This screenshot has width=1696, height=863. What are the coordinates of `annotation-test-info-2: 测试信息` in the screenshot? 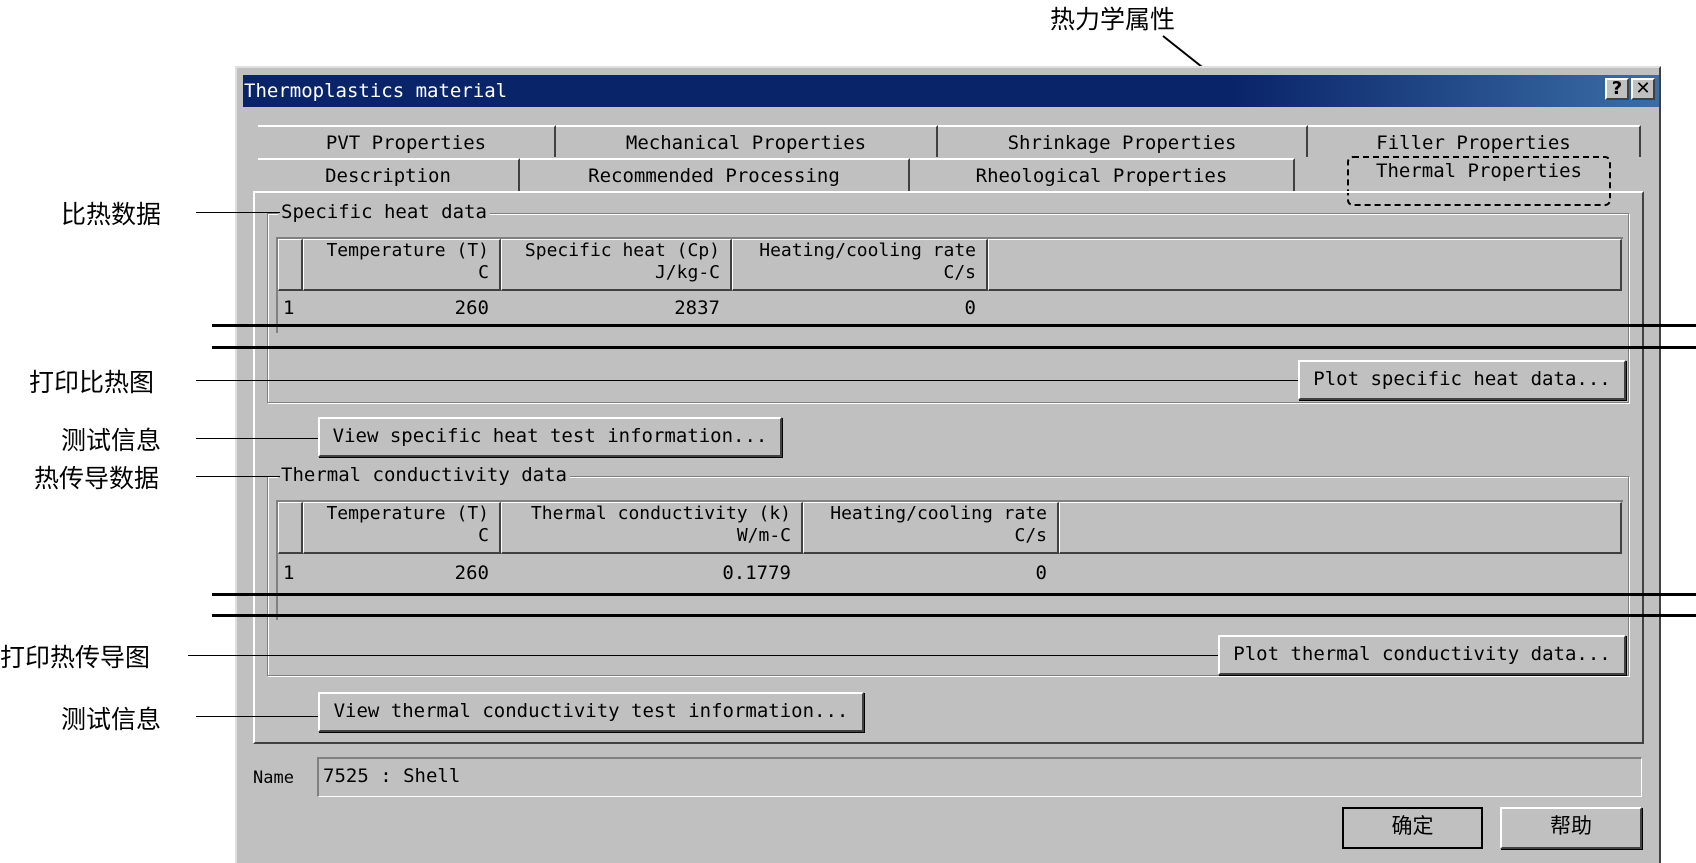 It's located at (111, 719).